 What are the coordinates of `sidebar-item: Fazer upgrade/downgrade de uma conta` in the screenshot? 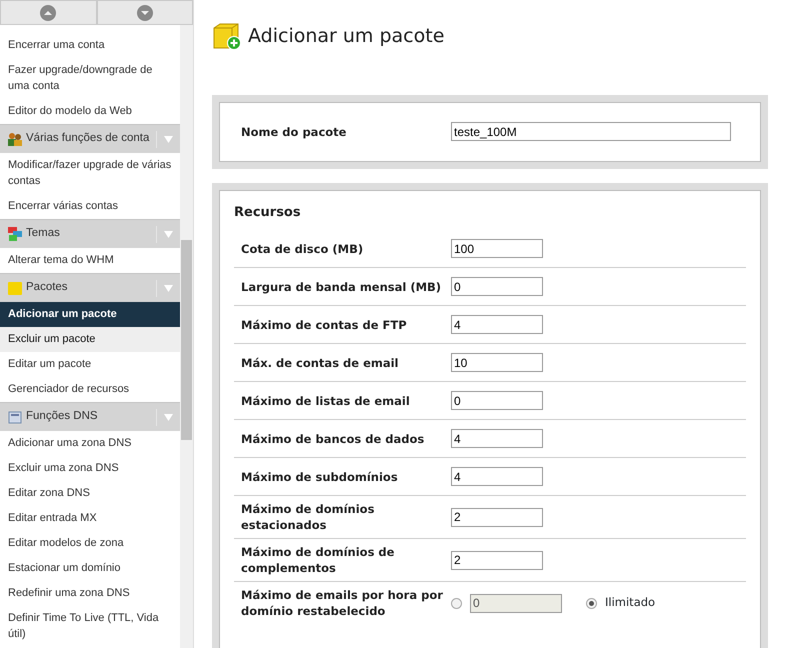 It's located at (90, 78).